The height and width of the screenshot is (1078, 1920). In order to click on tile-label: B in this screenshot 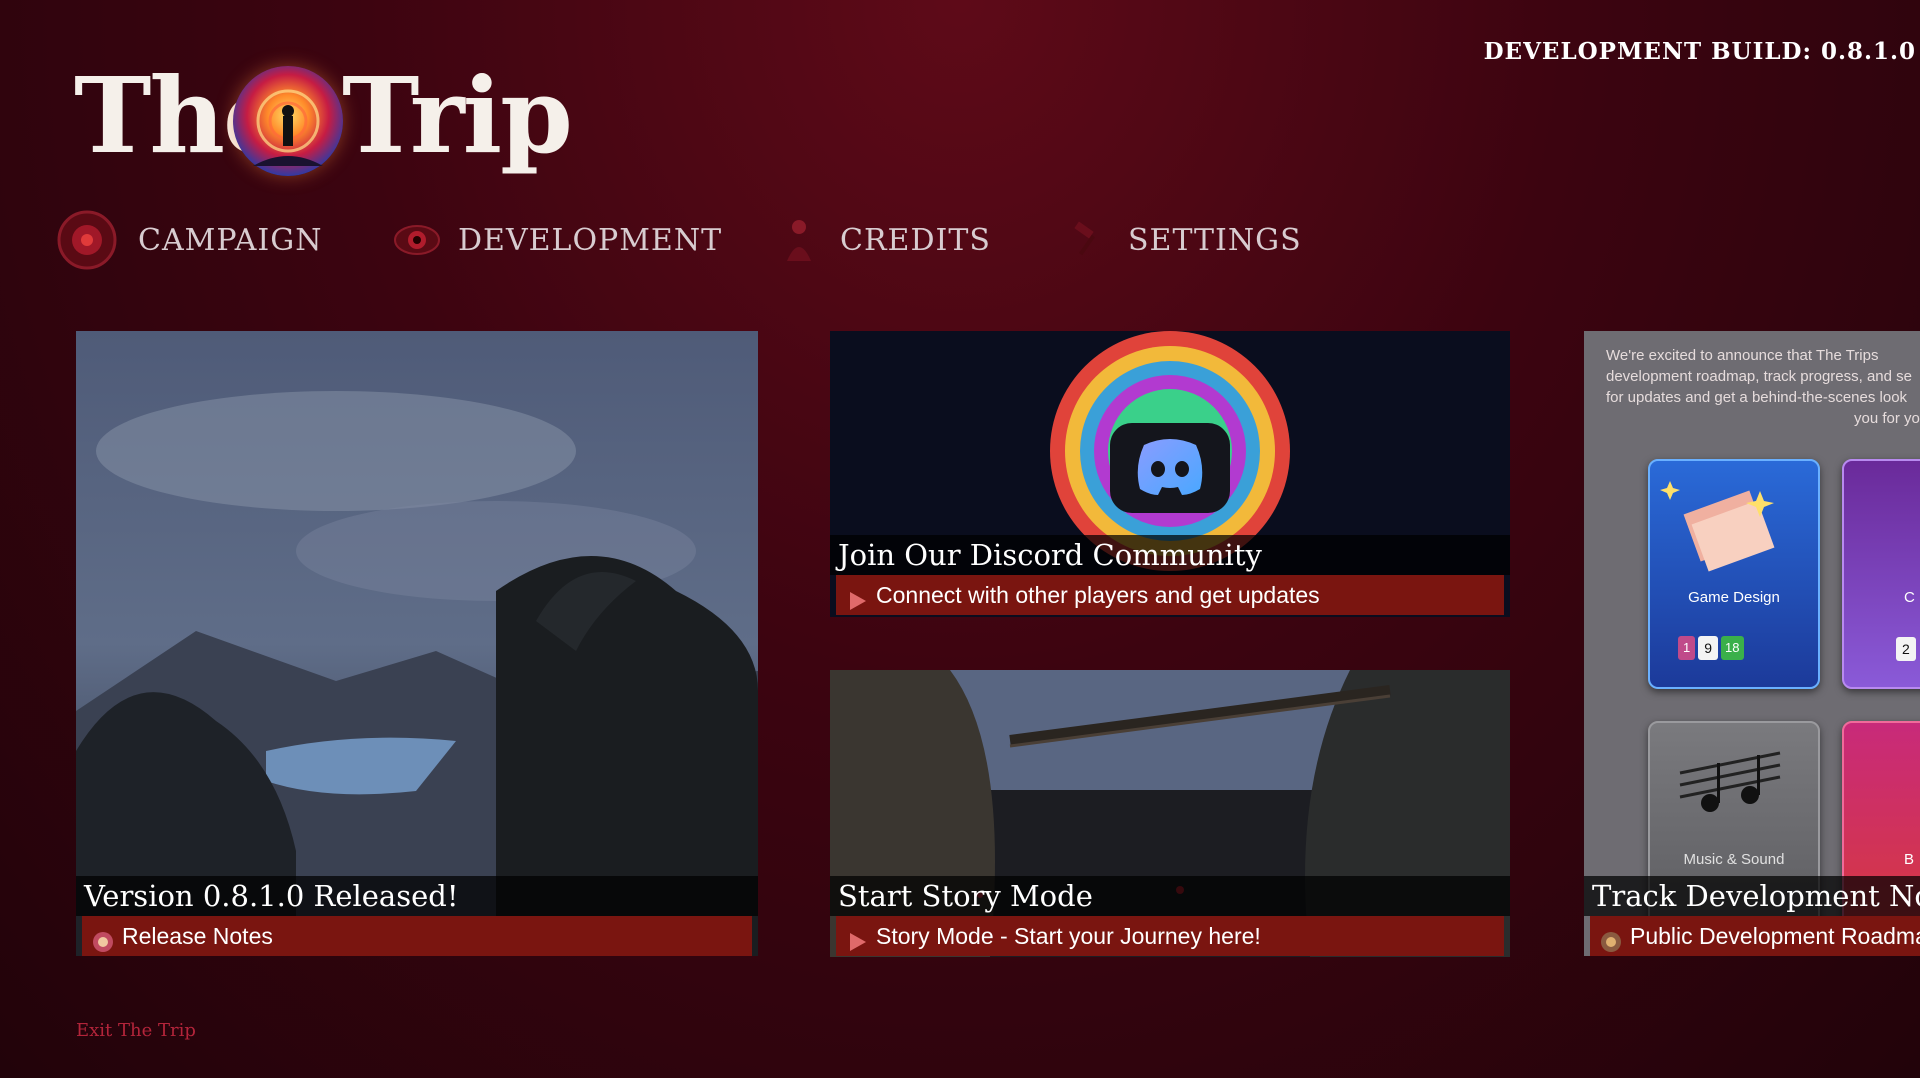, I will do `click(1909, 859)`.